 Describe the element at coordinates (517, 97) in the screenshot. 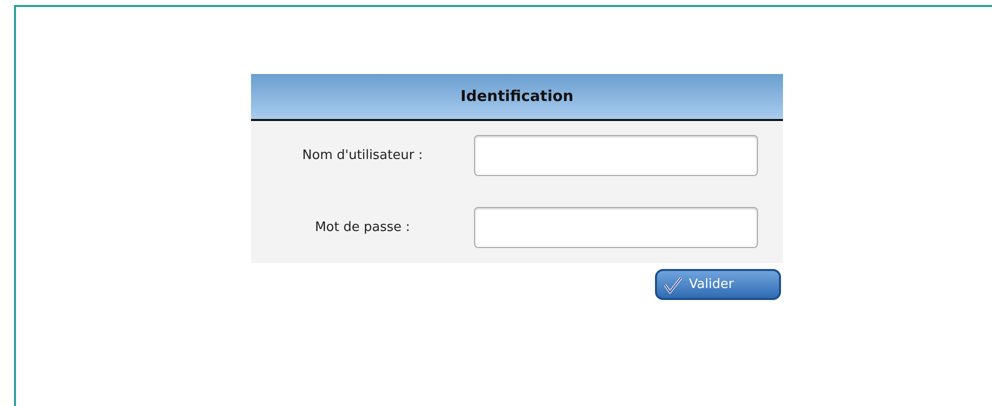

I see `panel-title: Identification` at that location.